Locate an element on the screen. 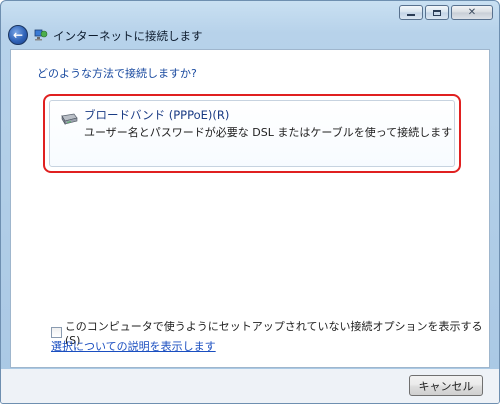 This screenshot has height=404, width=500. connection-question: どのような方法で接続しますか? is located at coordinates (117, 73).